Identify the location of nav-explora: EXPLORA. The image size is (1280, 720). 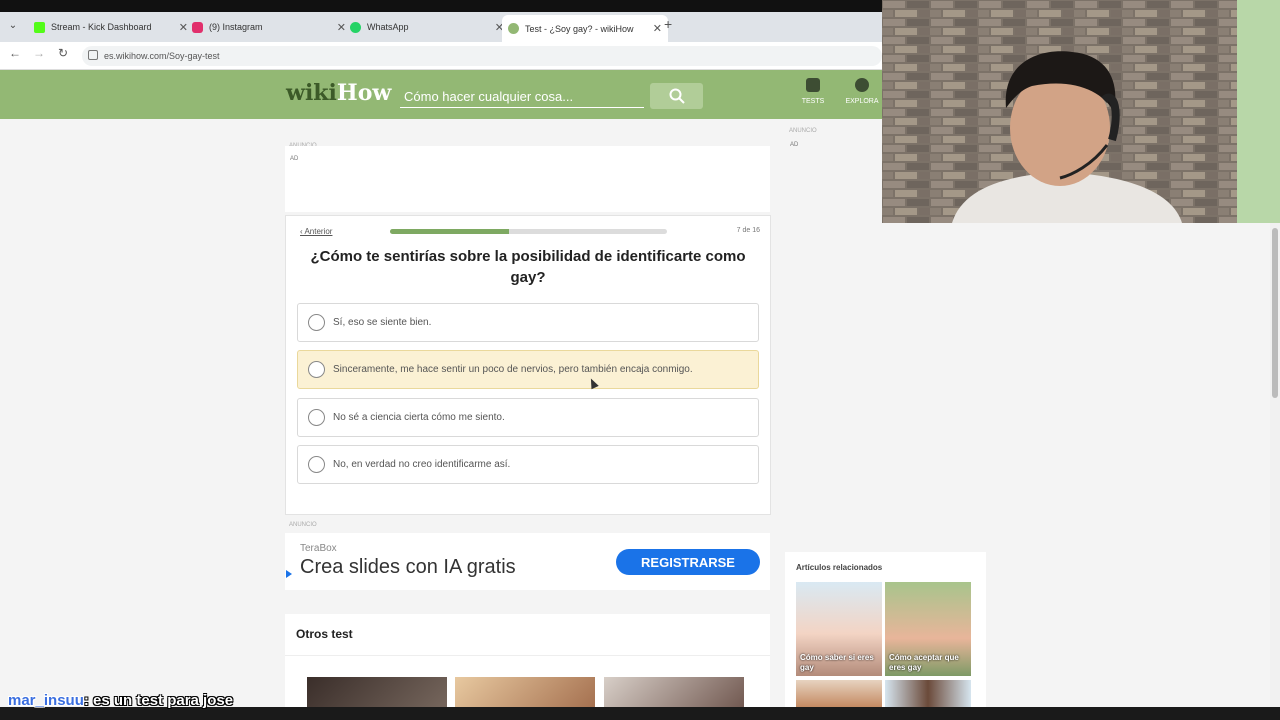
(862, 91).